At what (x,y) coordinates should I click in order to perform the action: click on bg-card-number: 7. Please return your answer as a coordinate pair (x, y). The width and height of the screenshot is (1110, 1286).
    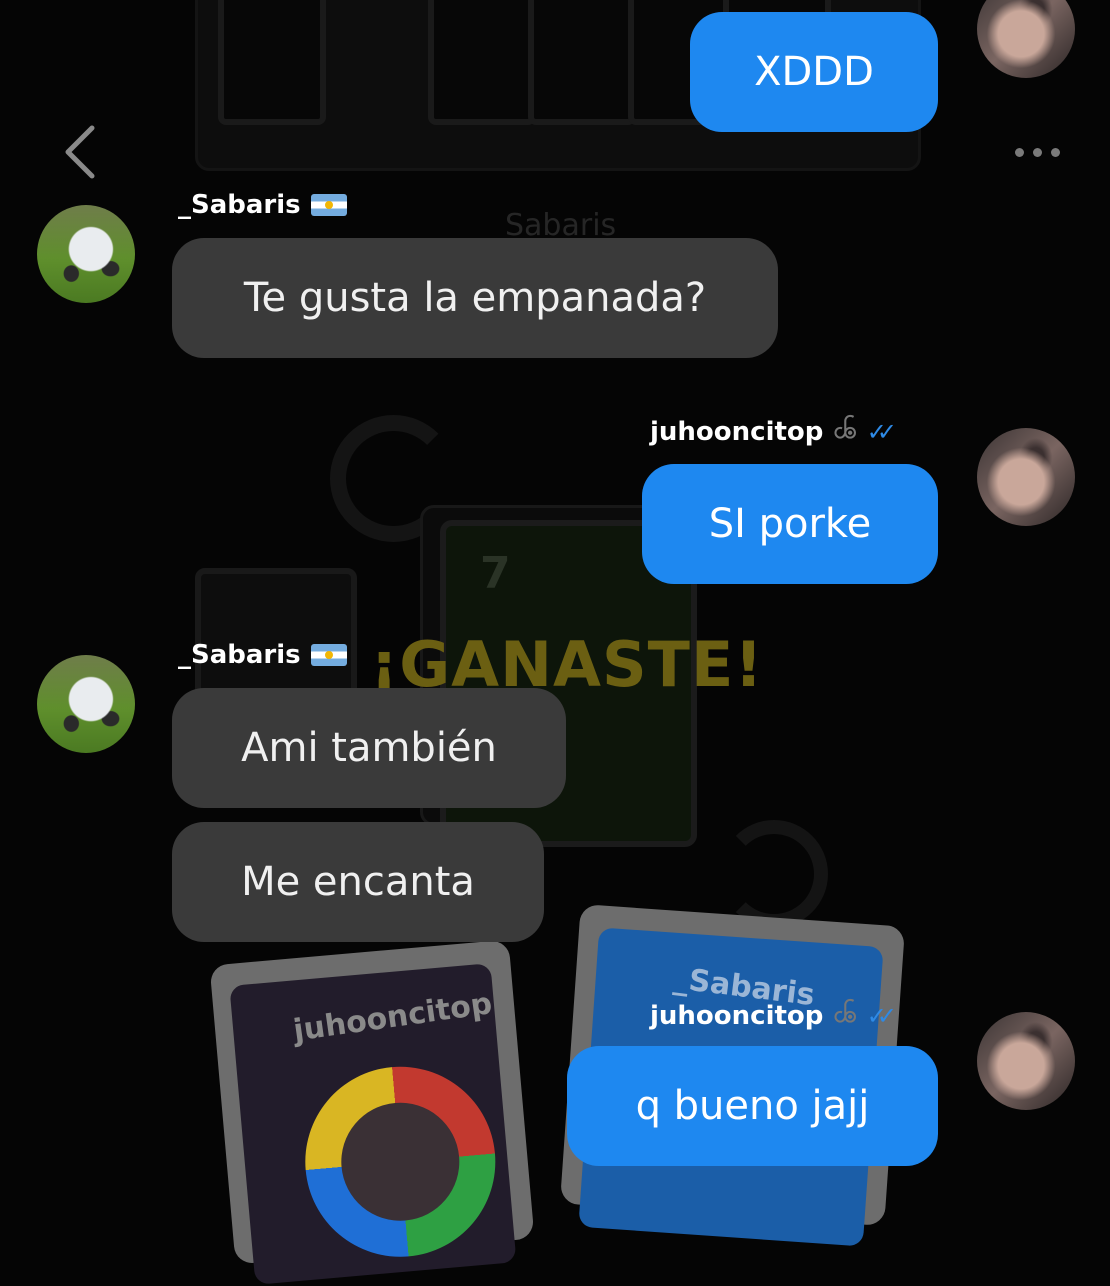
    Looking at the image, I should click on (495, 573).